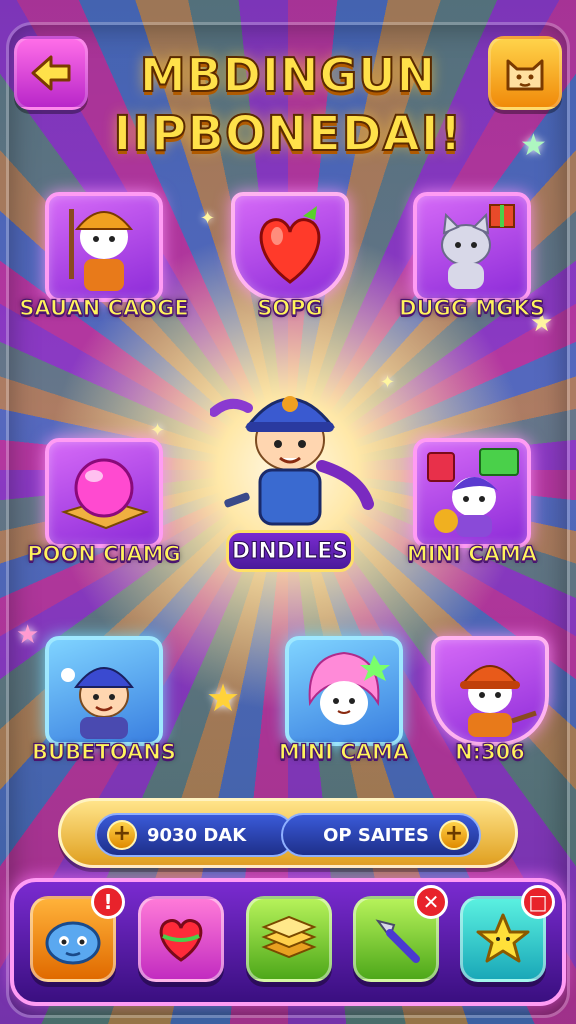 The width and height of the screenshot is (576, 1024). Describe the element at coordinates (478, 246) in the screenshot. I see `cat-with-gift-icon` at that location.